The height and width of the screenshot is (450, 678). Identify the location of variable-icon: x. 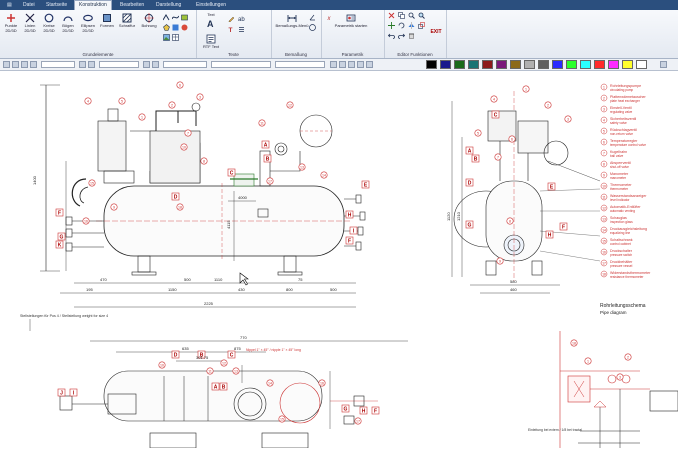
(330, 17).